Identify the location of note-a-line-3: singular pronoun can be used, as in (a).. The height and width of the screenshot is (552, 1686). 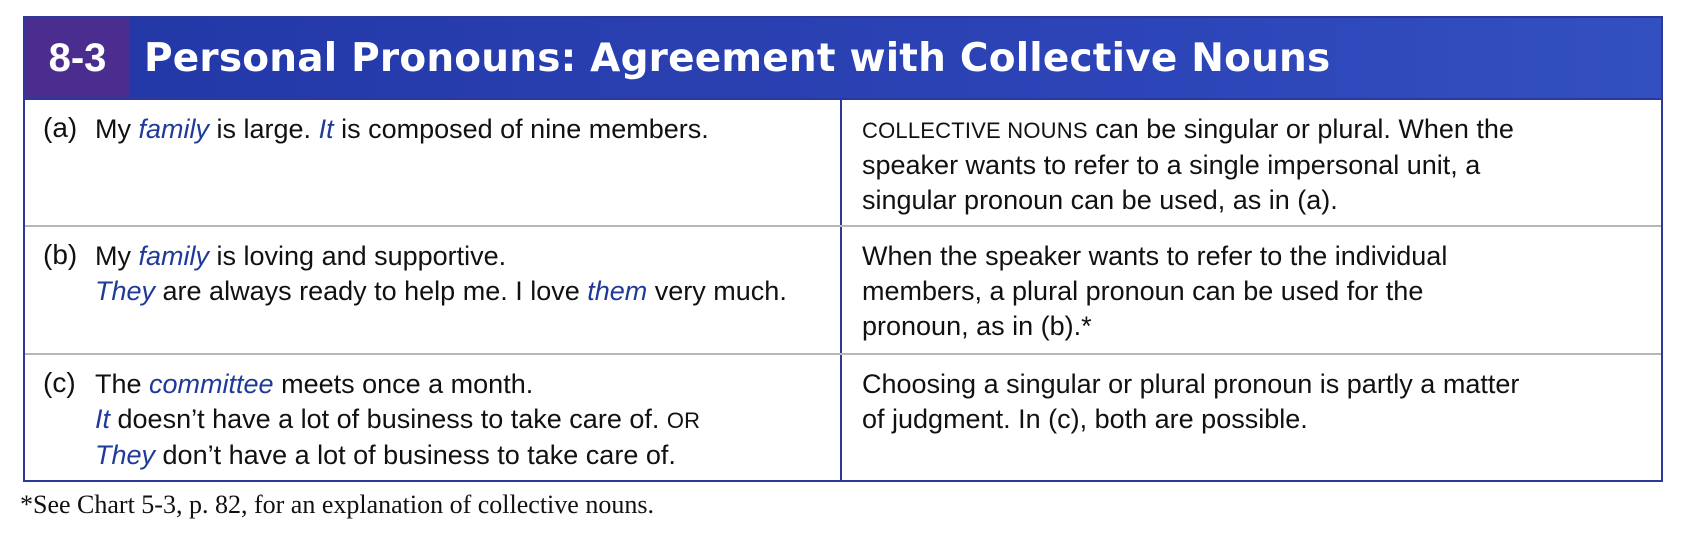
(1100, 200).